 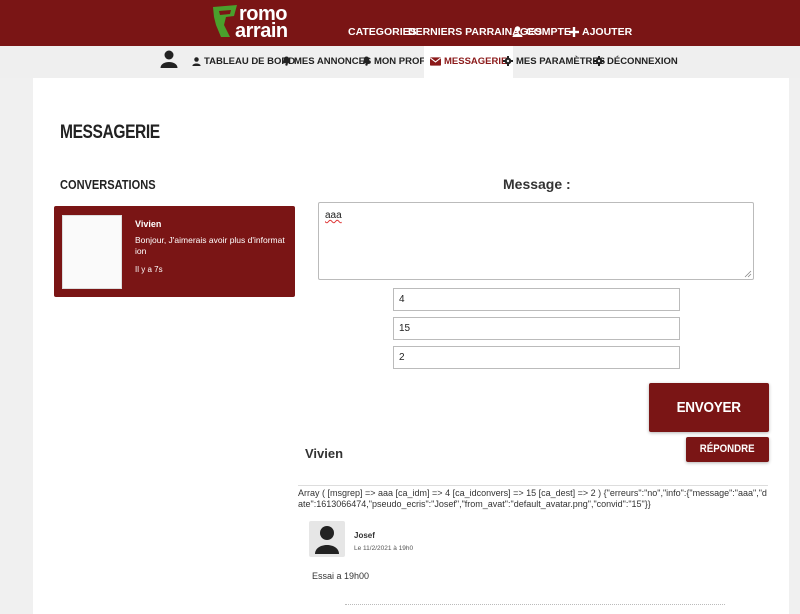 I want to click on nav-compte-label: COMPTE, so click(x=548, y=32).